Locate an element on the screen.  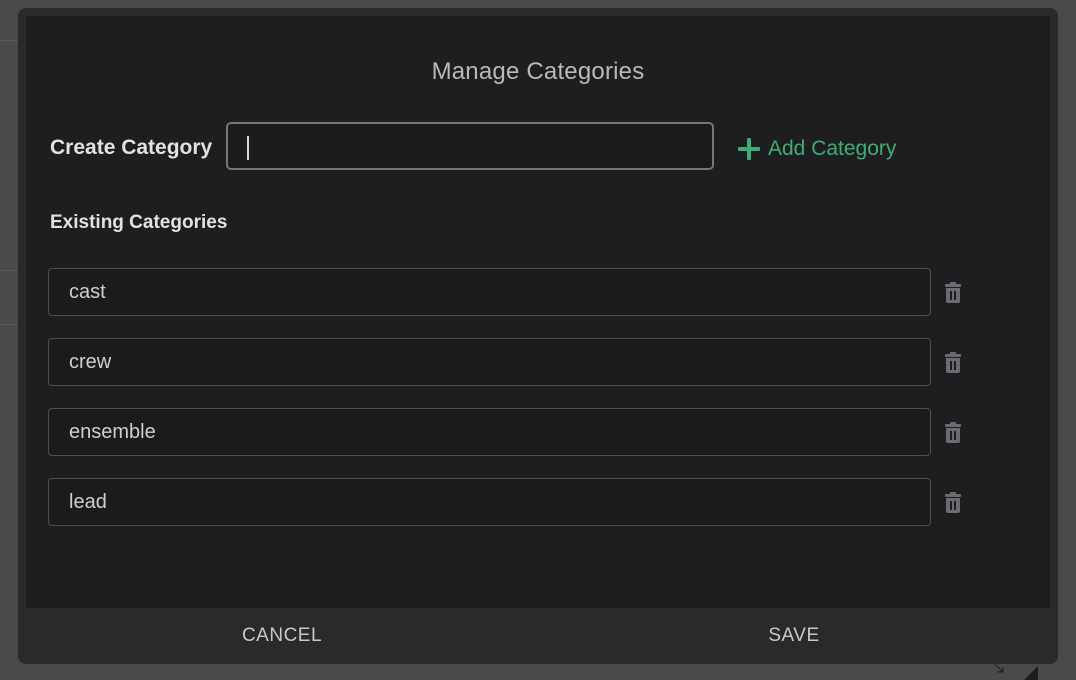
plus-icon is located at coordinates (749, 149).